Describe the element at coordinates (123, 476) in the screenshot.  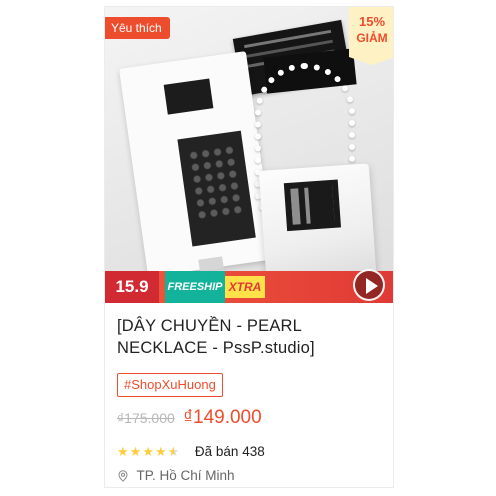
I see `map-pin-icon` at that location.